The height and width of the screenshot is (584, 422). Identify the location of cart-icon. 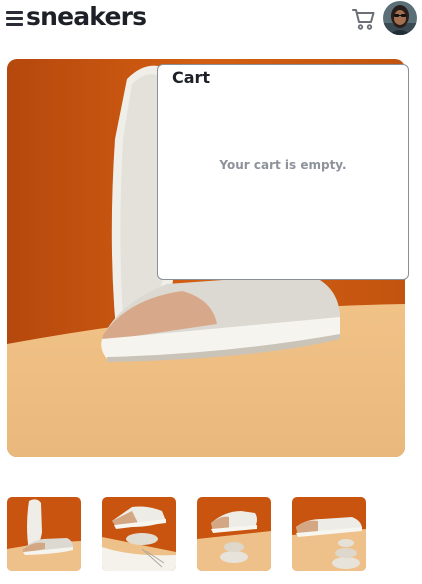
(364, 19).